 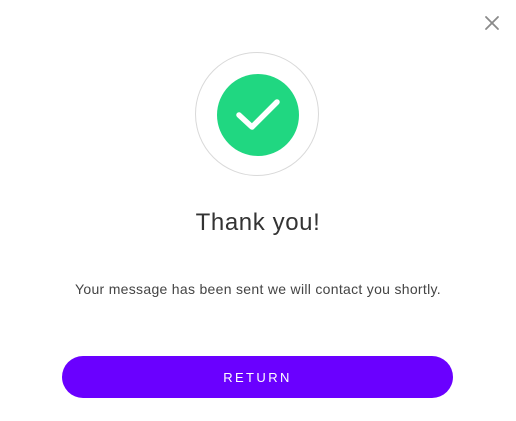 I want to click on success-badge, so click(x=258, y=115).